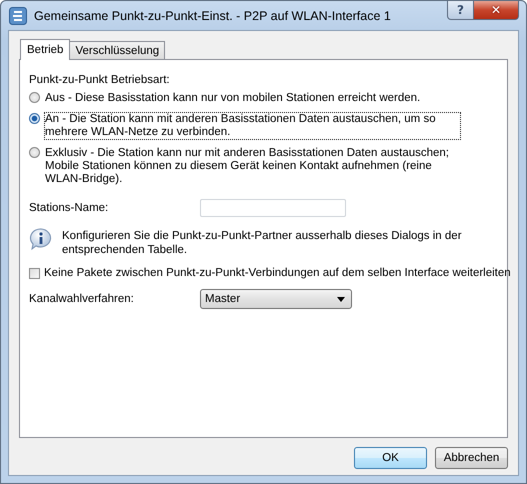  I want to click on caret-icon, so click(341, 299).